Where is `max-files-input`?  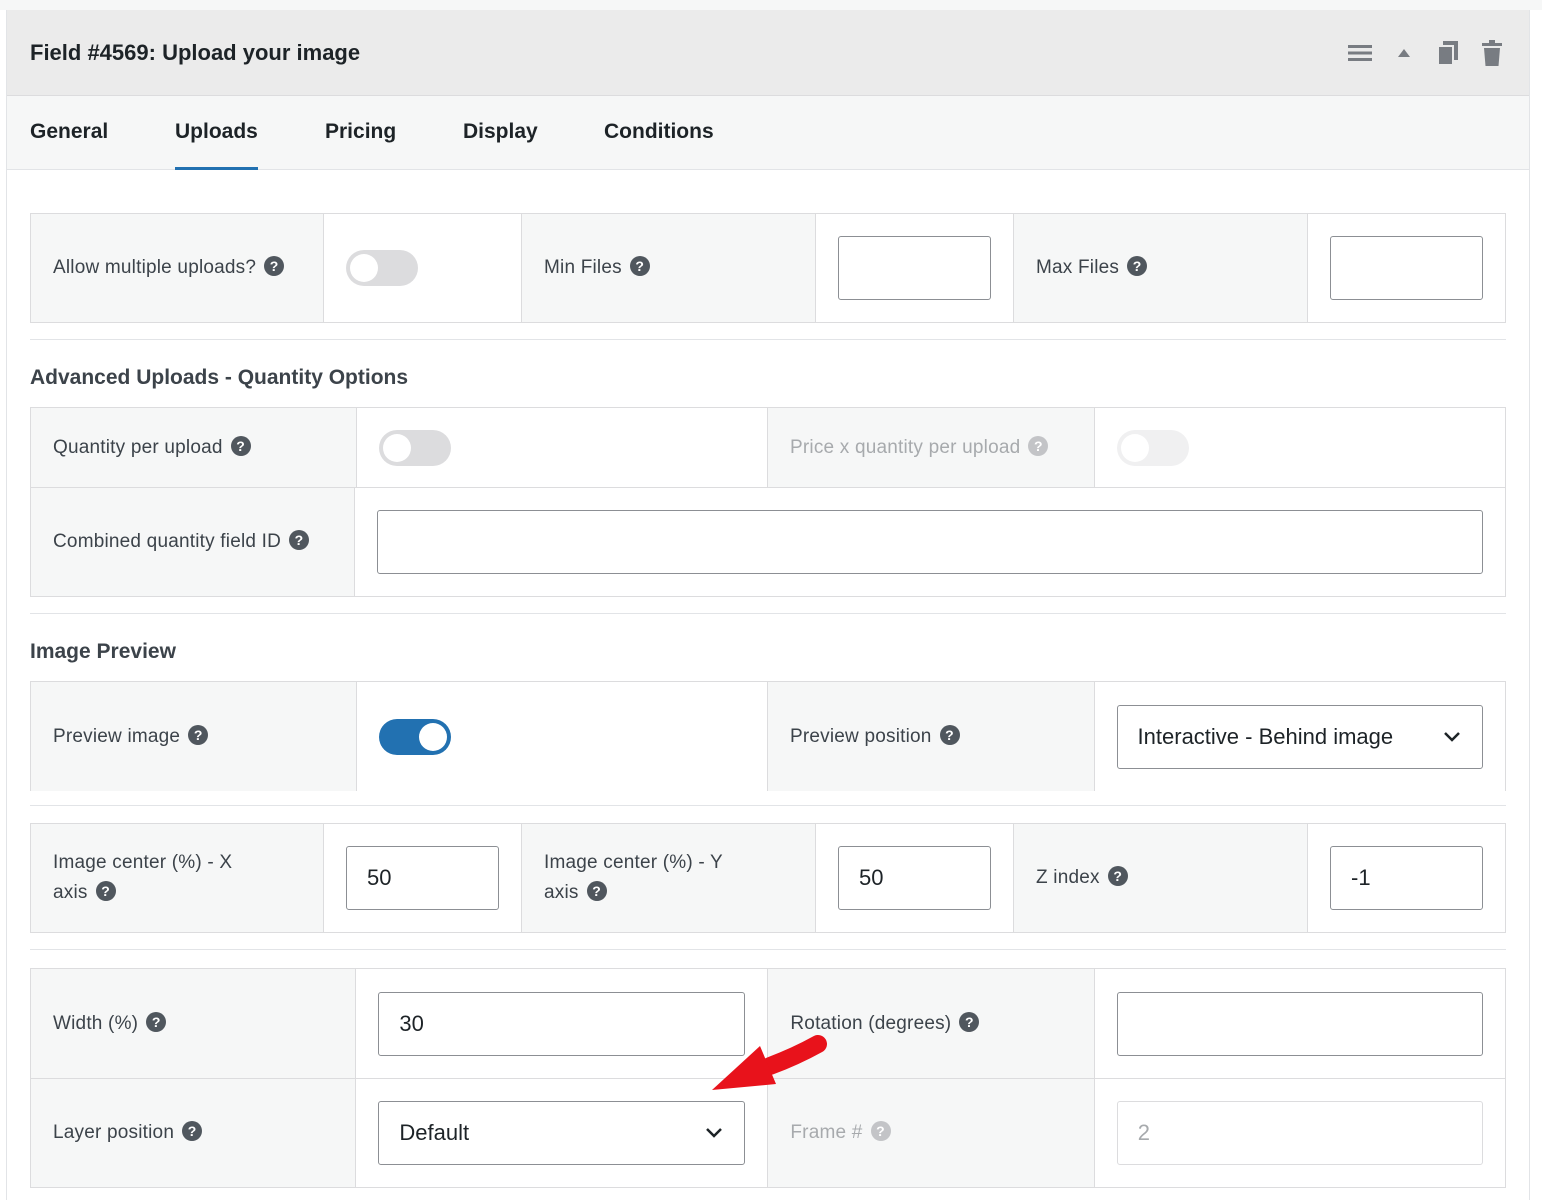 max-files-input is located at coordinates (1406, 268).